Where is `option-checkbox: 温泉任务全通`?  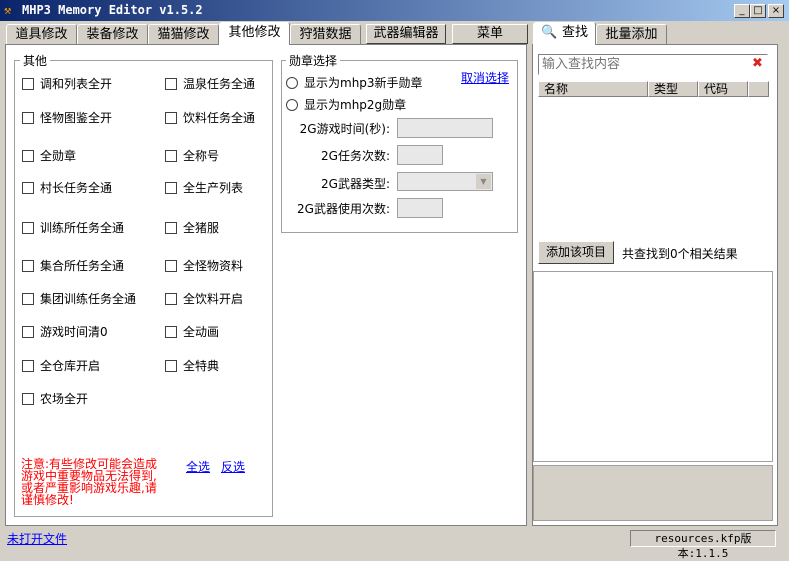 option-checkbox: 温泉任务全通 is located at coordinates (210, 83).